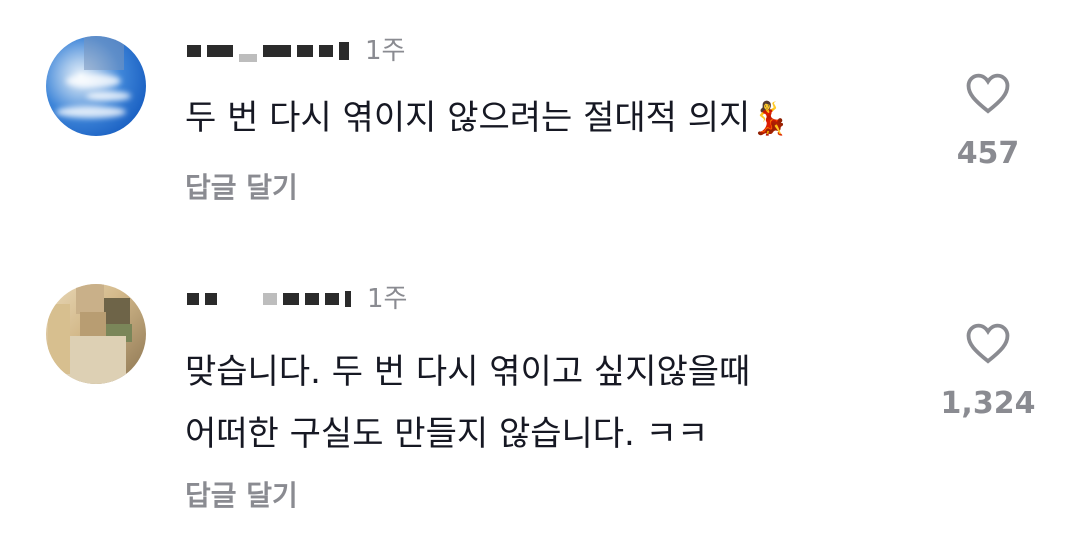  I want to click on like-button: 1,324, so click(988, 371).